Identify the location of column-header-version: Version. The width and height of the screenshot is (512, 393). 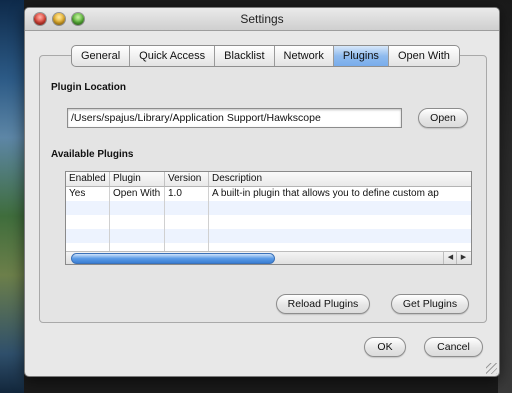
(187, 179).